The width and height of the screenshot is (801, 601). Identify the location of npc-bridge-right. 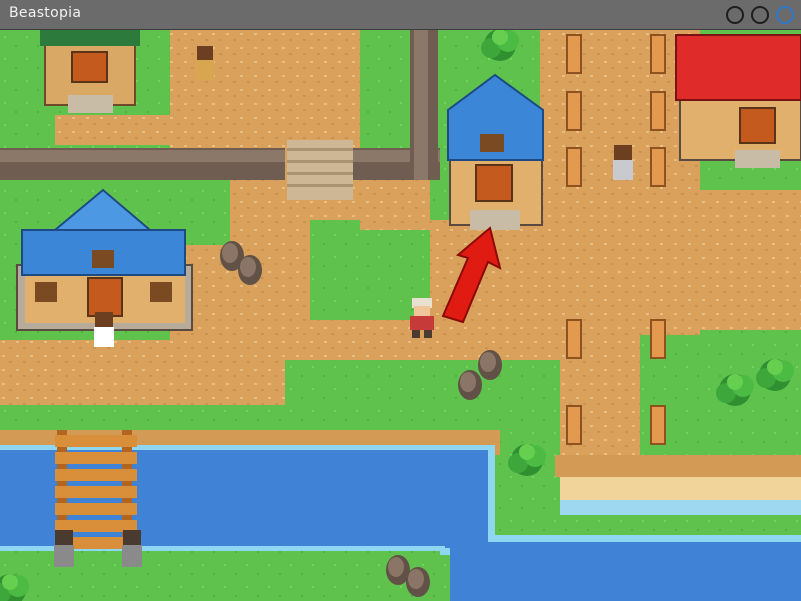
(132, 548).